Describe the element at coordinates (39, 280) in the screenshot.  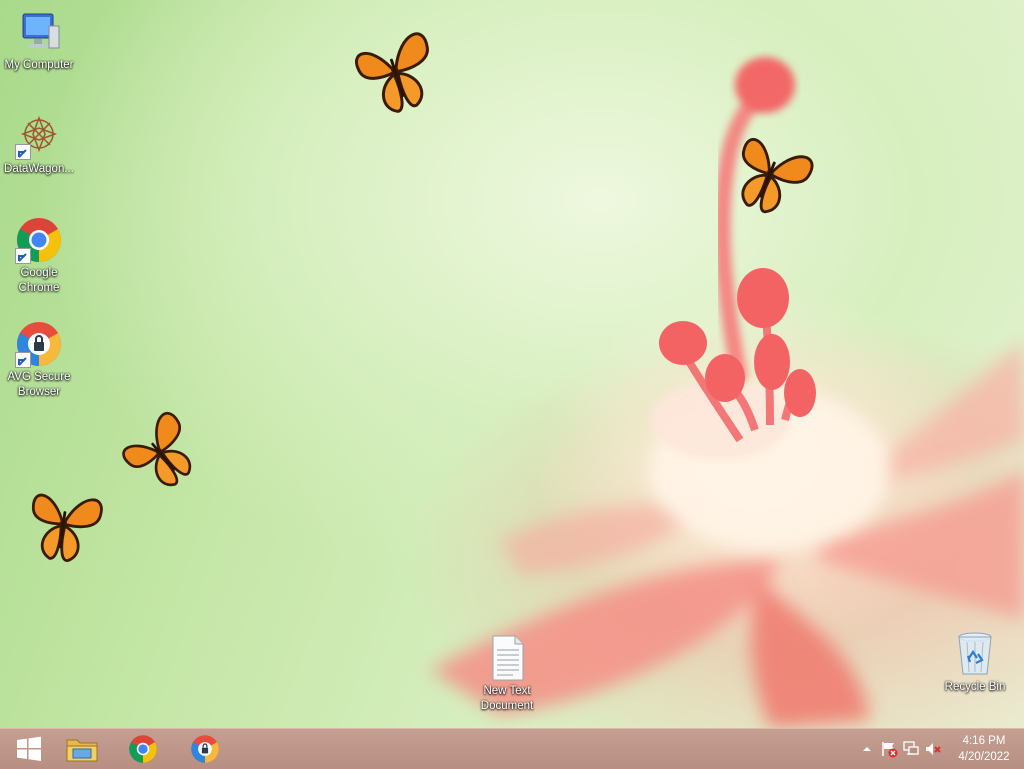
I see `google-chrome-label: Google Chrome` at that location.